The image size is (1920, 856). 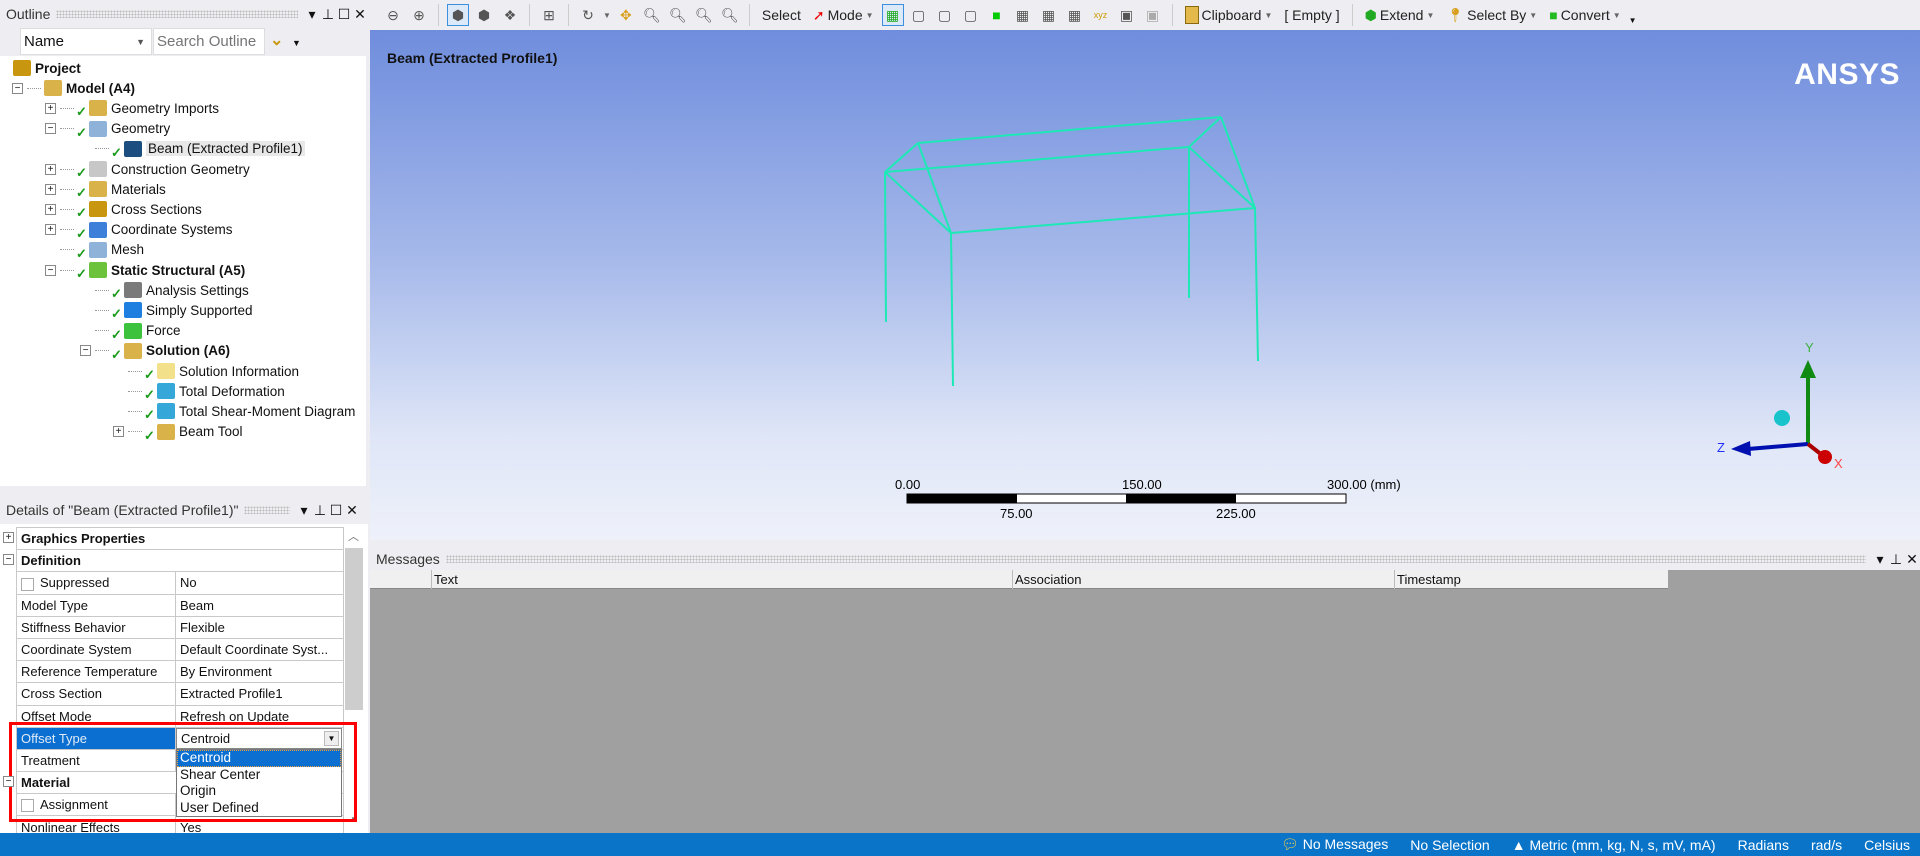 I want to click on label-icon: ▣, so click(x=1127, y=15).